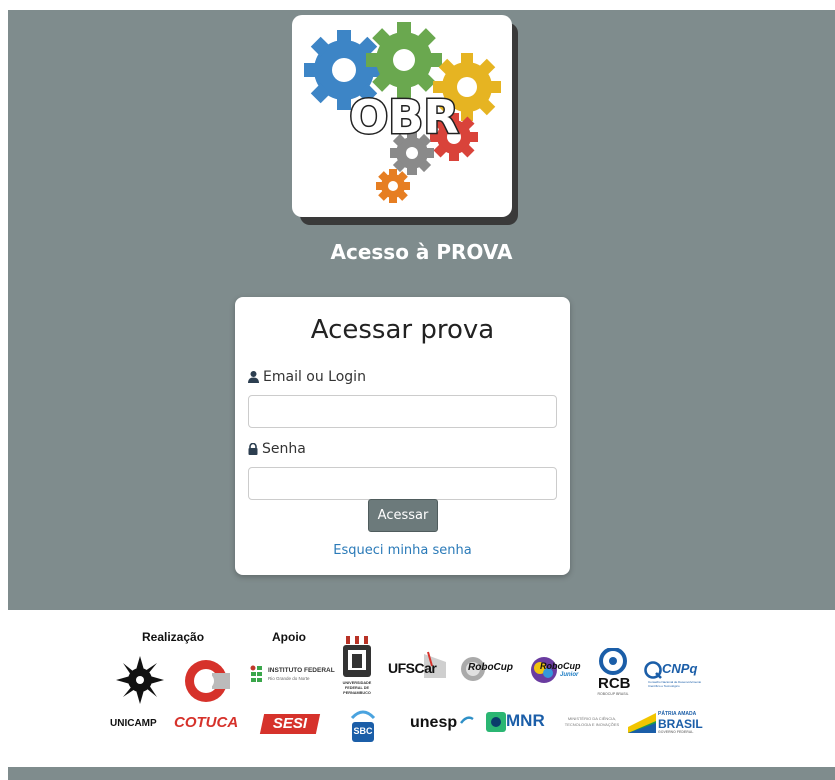  Describe the element at coordinates (403, 515) in the screenshot. I see `submit-button: Acessar` at that location.